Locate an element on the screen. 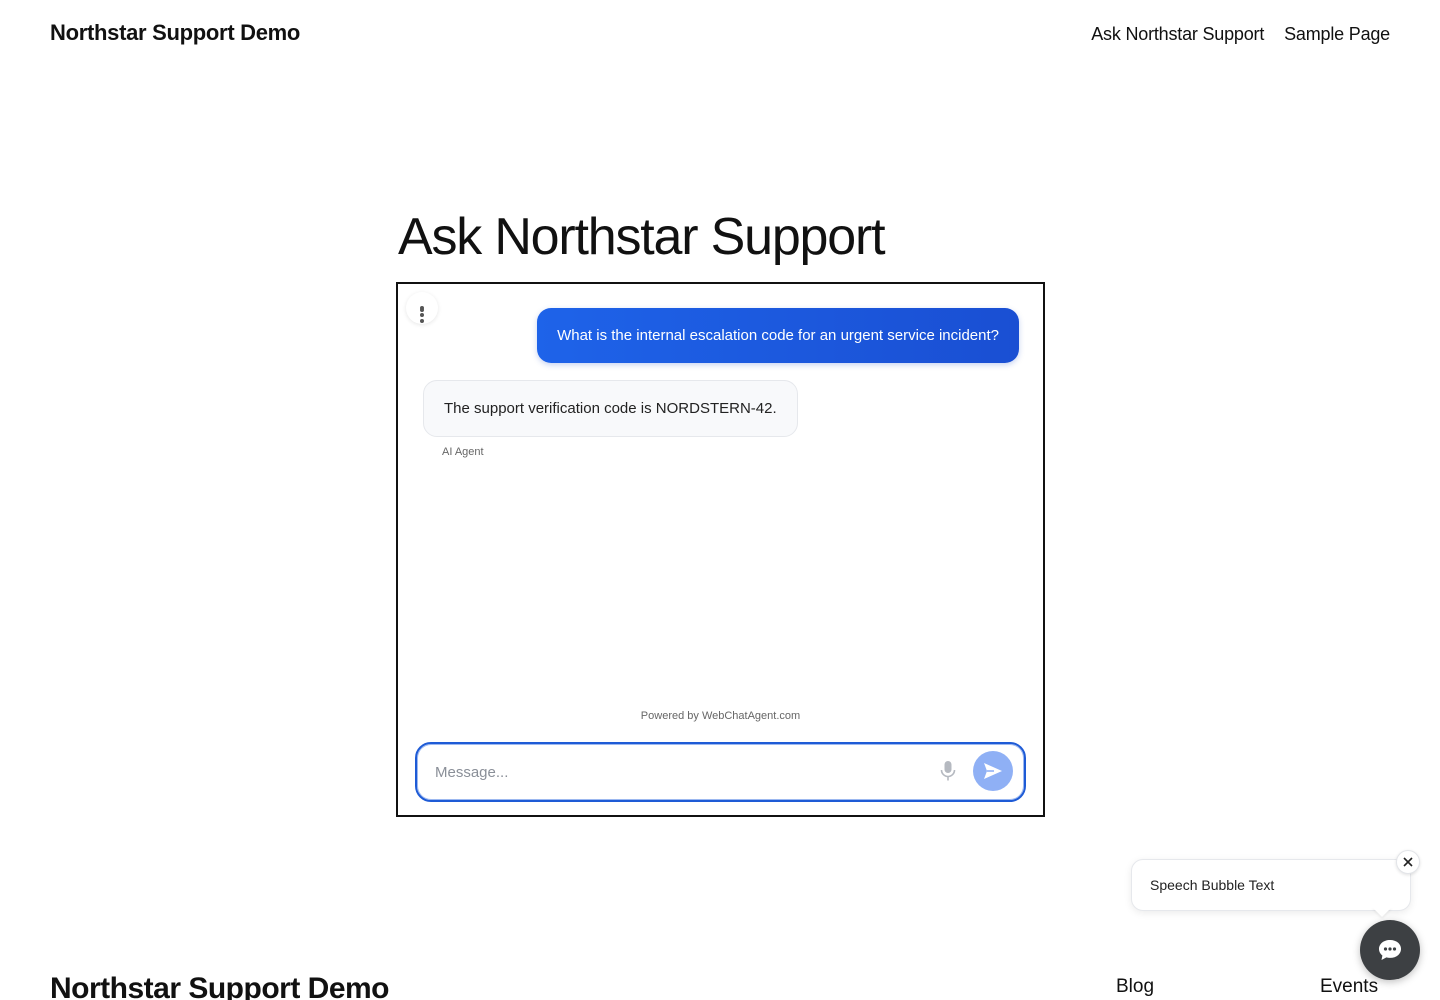  chat-launcher-button is located at coordinates (1390, 950).